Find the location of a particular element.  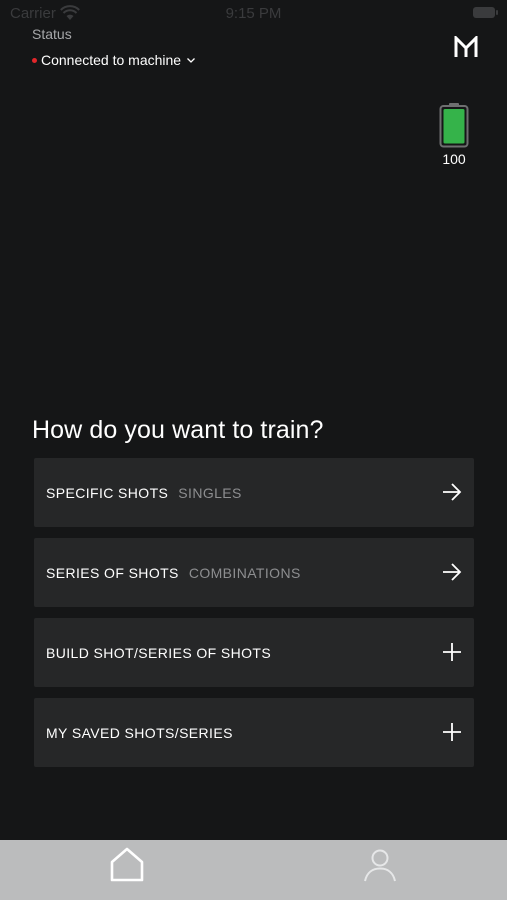

option-build-shot-series: BUILD SHOT/SERIES OF SHOTS is located at coordinates (254, 652).